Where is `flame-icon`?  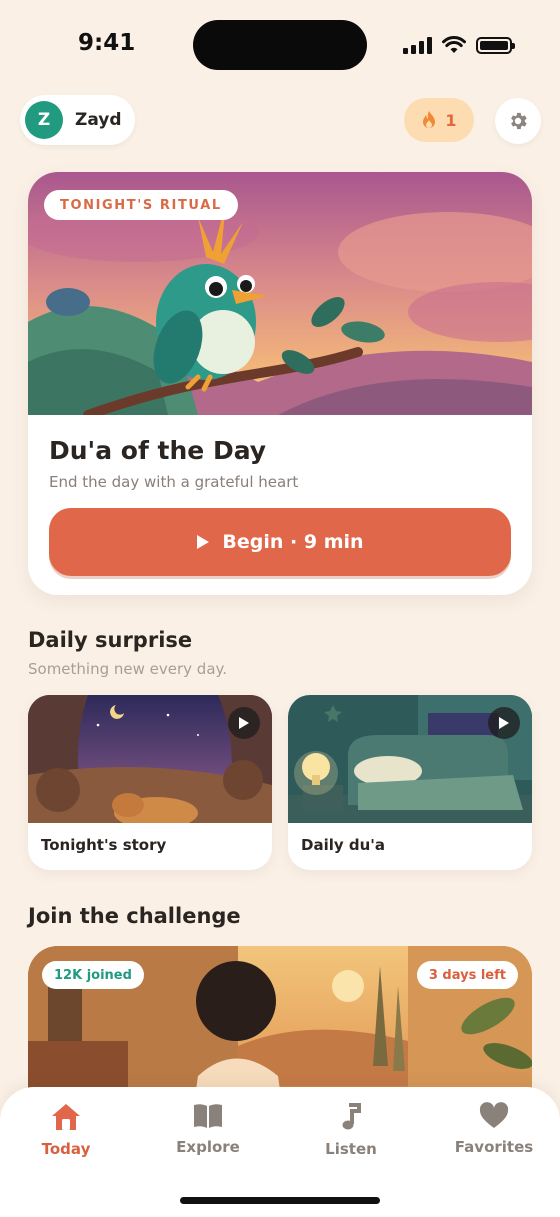 flame-icon is located at coordinates (429, 119).